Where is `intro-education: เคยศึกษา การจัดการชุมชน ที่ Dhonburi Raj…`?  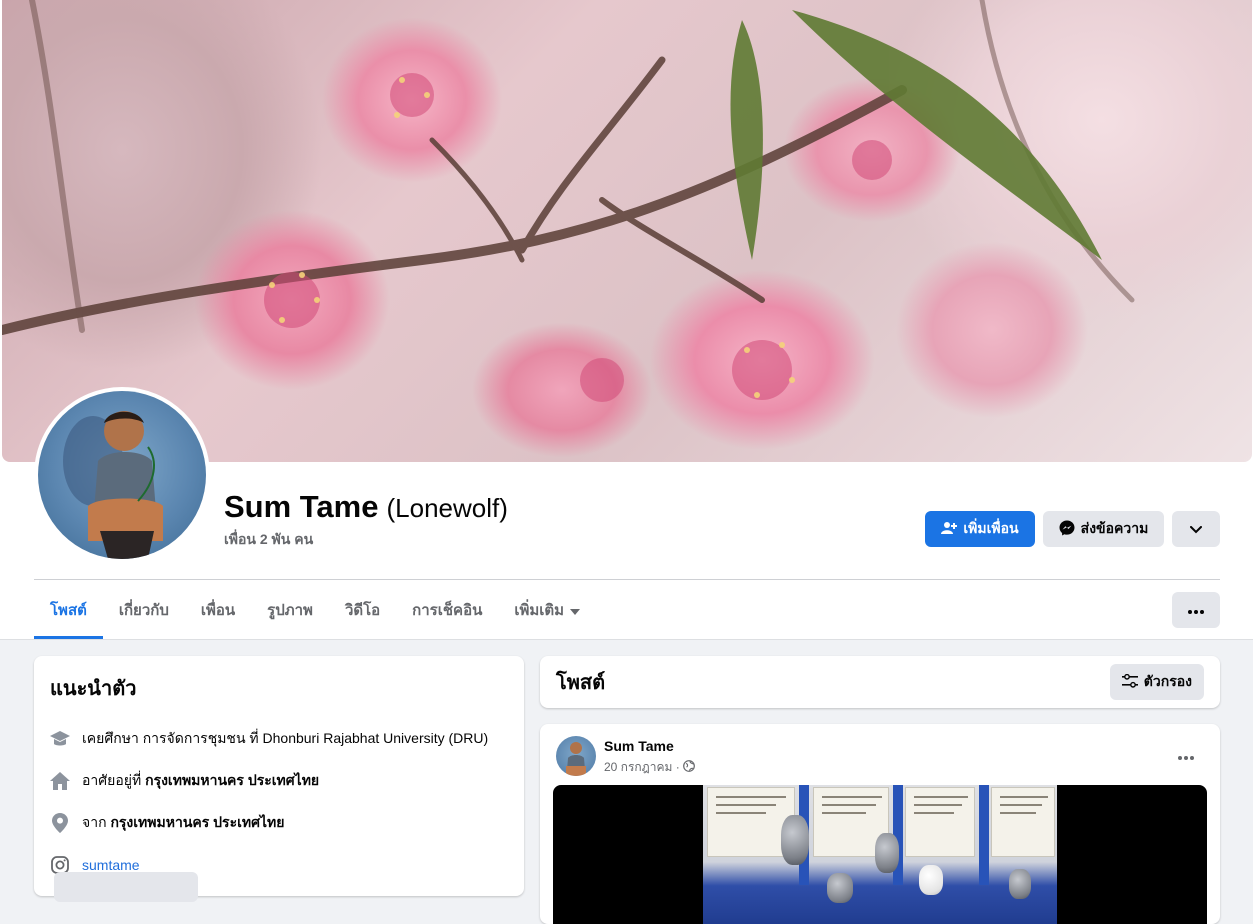
intro-education: เคยศึกษา การจัดการชุมชน ที่ Dhonburi Raj… is located at coordinates (279, 739).